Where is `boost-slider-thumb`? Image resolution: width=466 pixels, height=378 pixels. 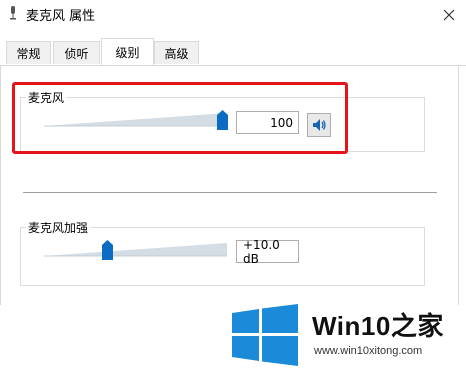 boost-slider-thumb is located at coordinates (107, 250).